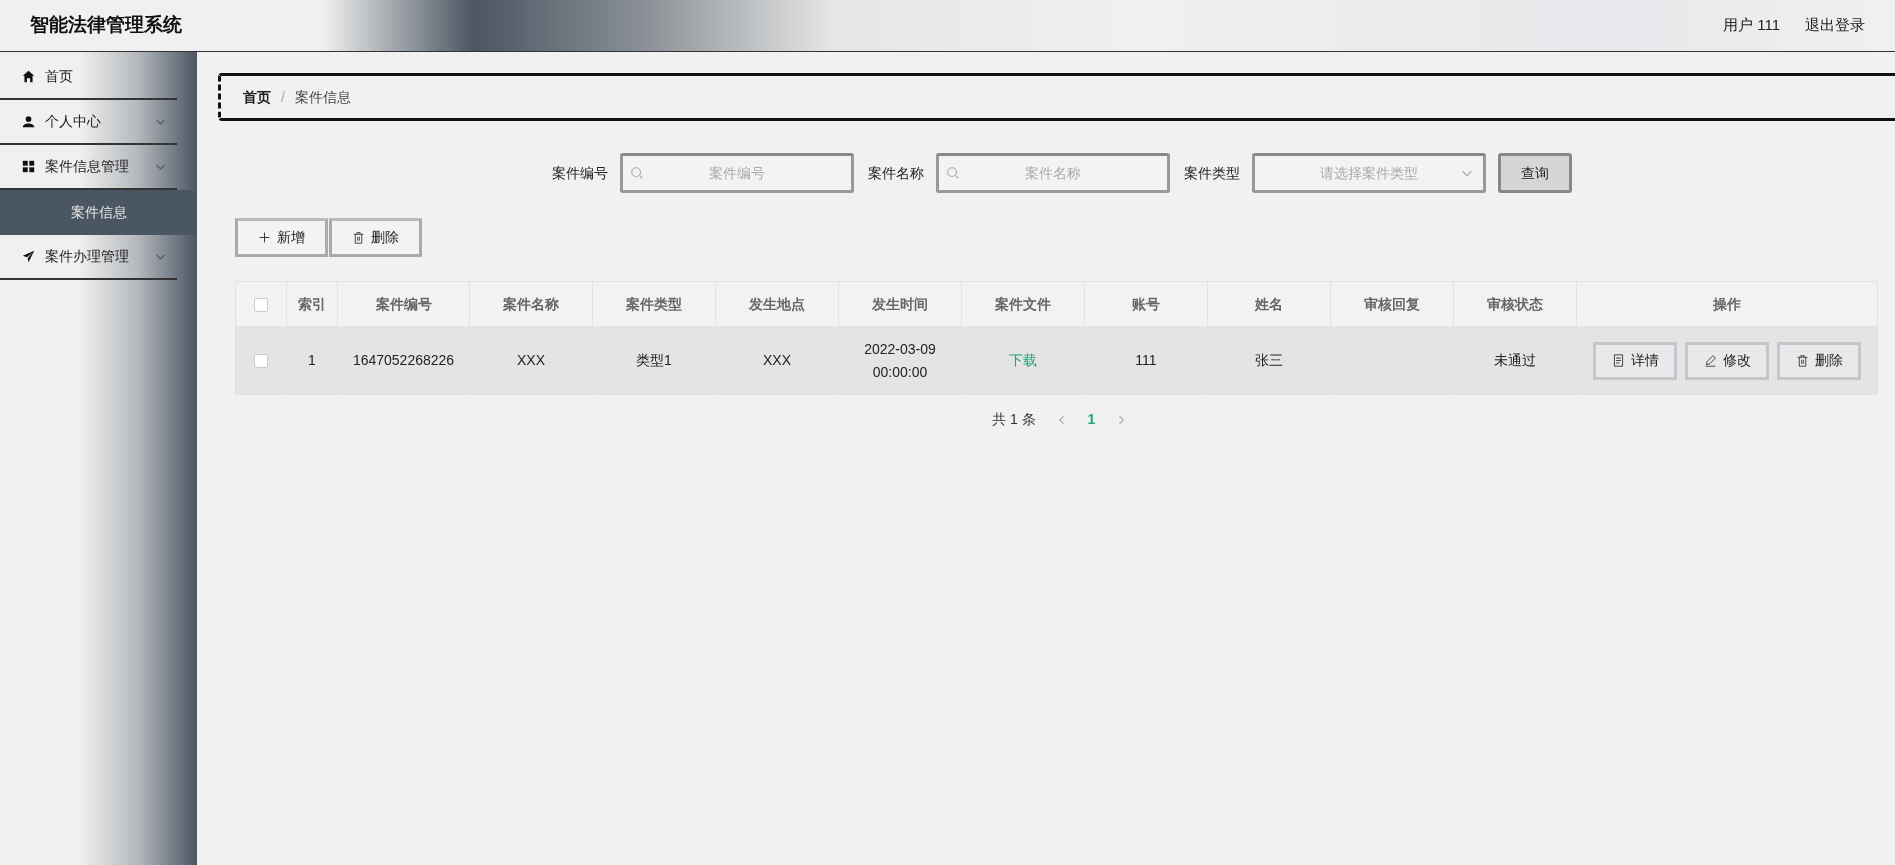 The image size is (1895, 865). I want to click on logout-link: 退出登录, so click(1835, 25).